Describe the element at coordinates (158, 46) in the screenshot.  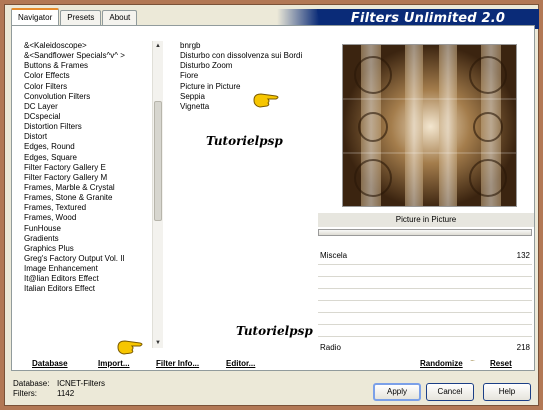
I see `scroll-up-arrow-icon: ▲` at that location.